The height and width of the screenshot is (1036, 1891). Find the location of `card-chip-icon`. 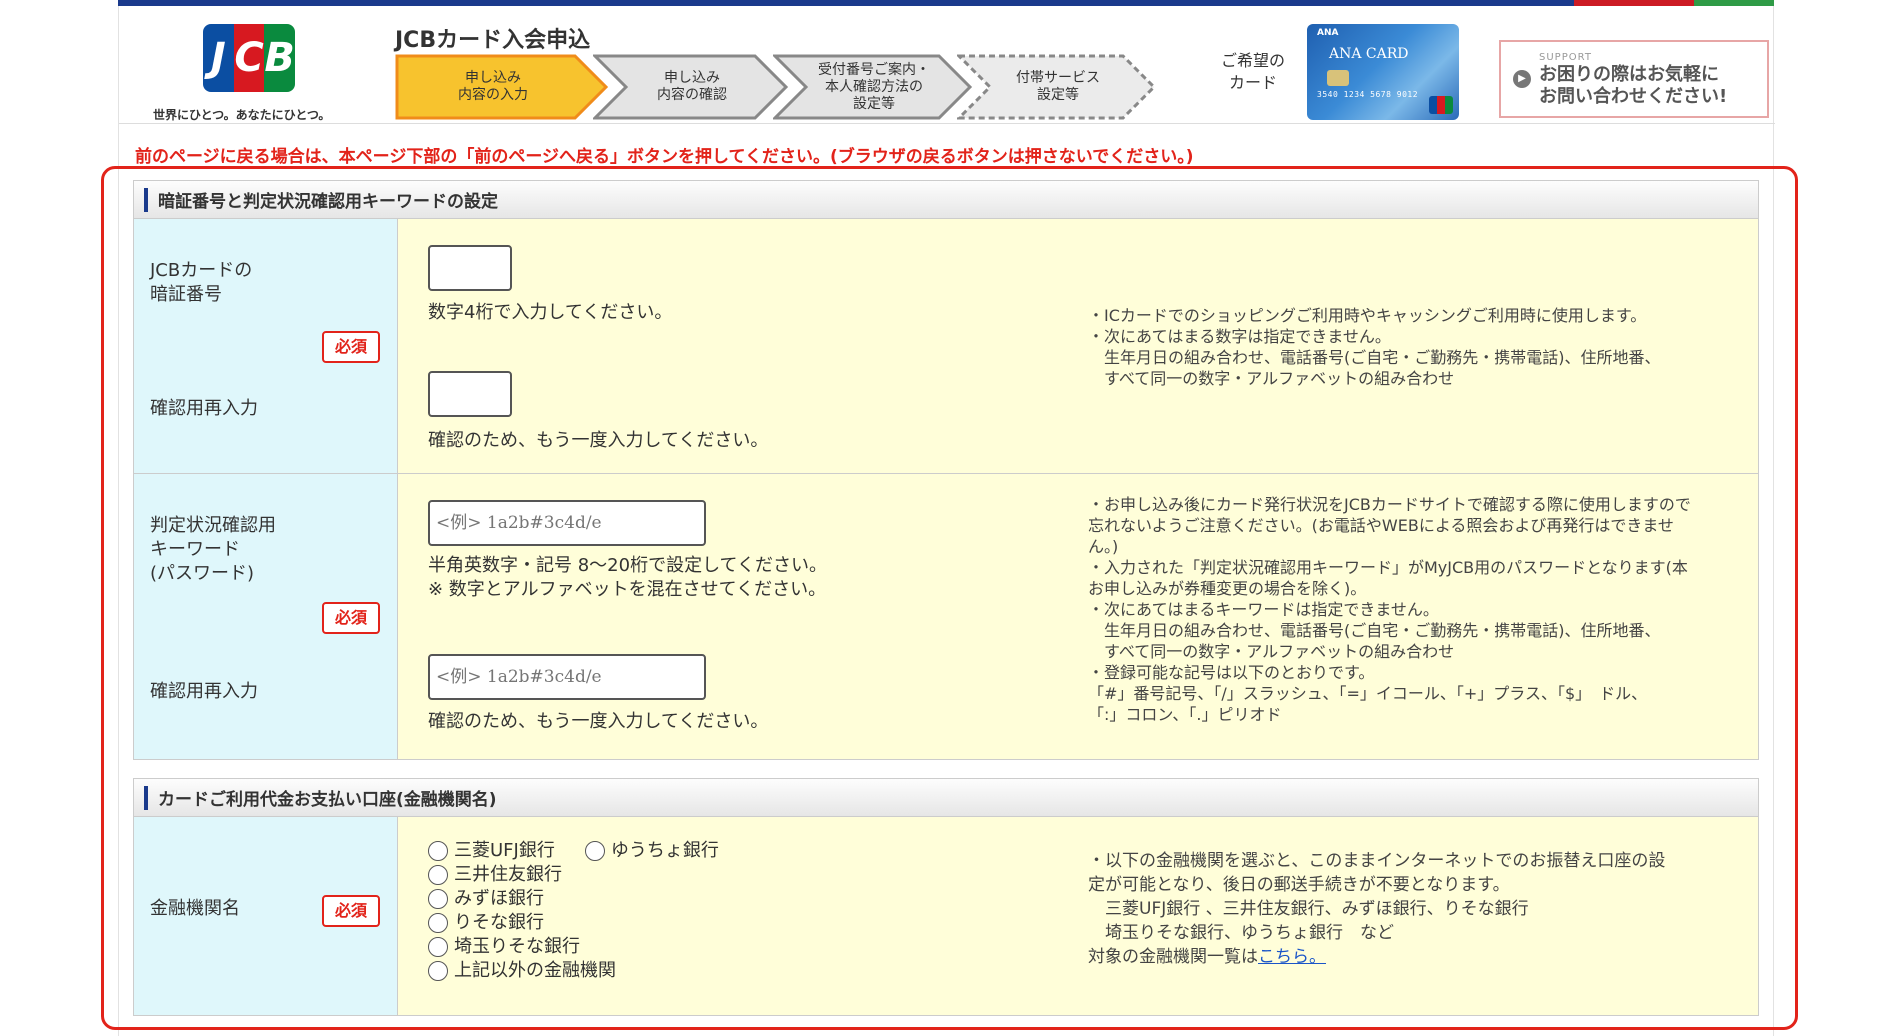

card-chip-icon is located at coordinates (1338, 78).